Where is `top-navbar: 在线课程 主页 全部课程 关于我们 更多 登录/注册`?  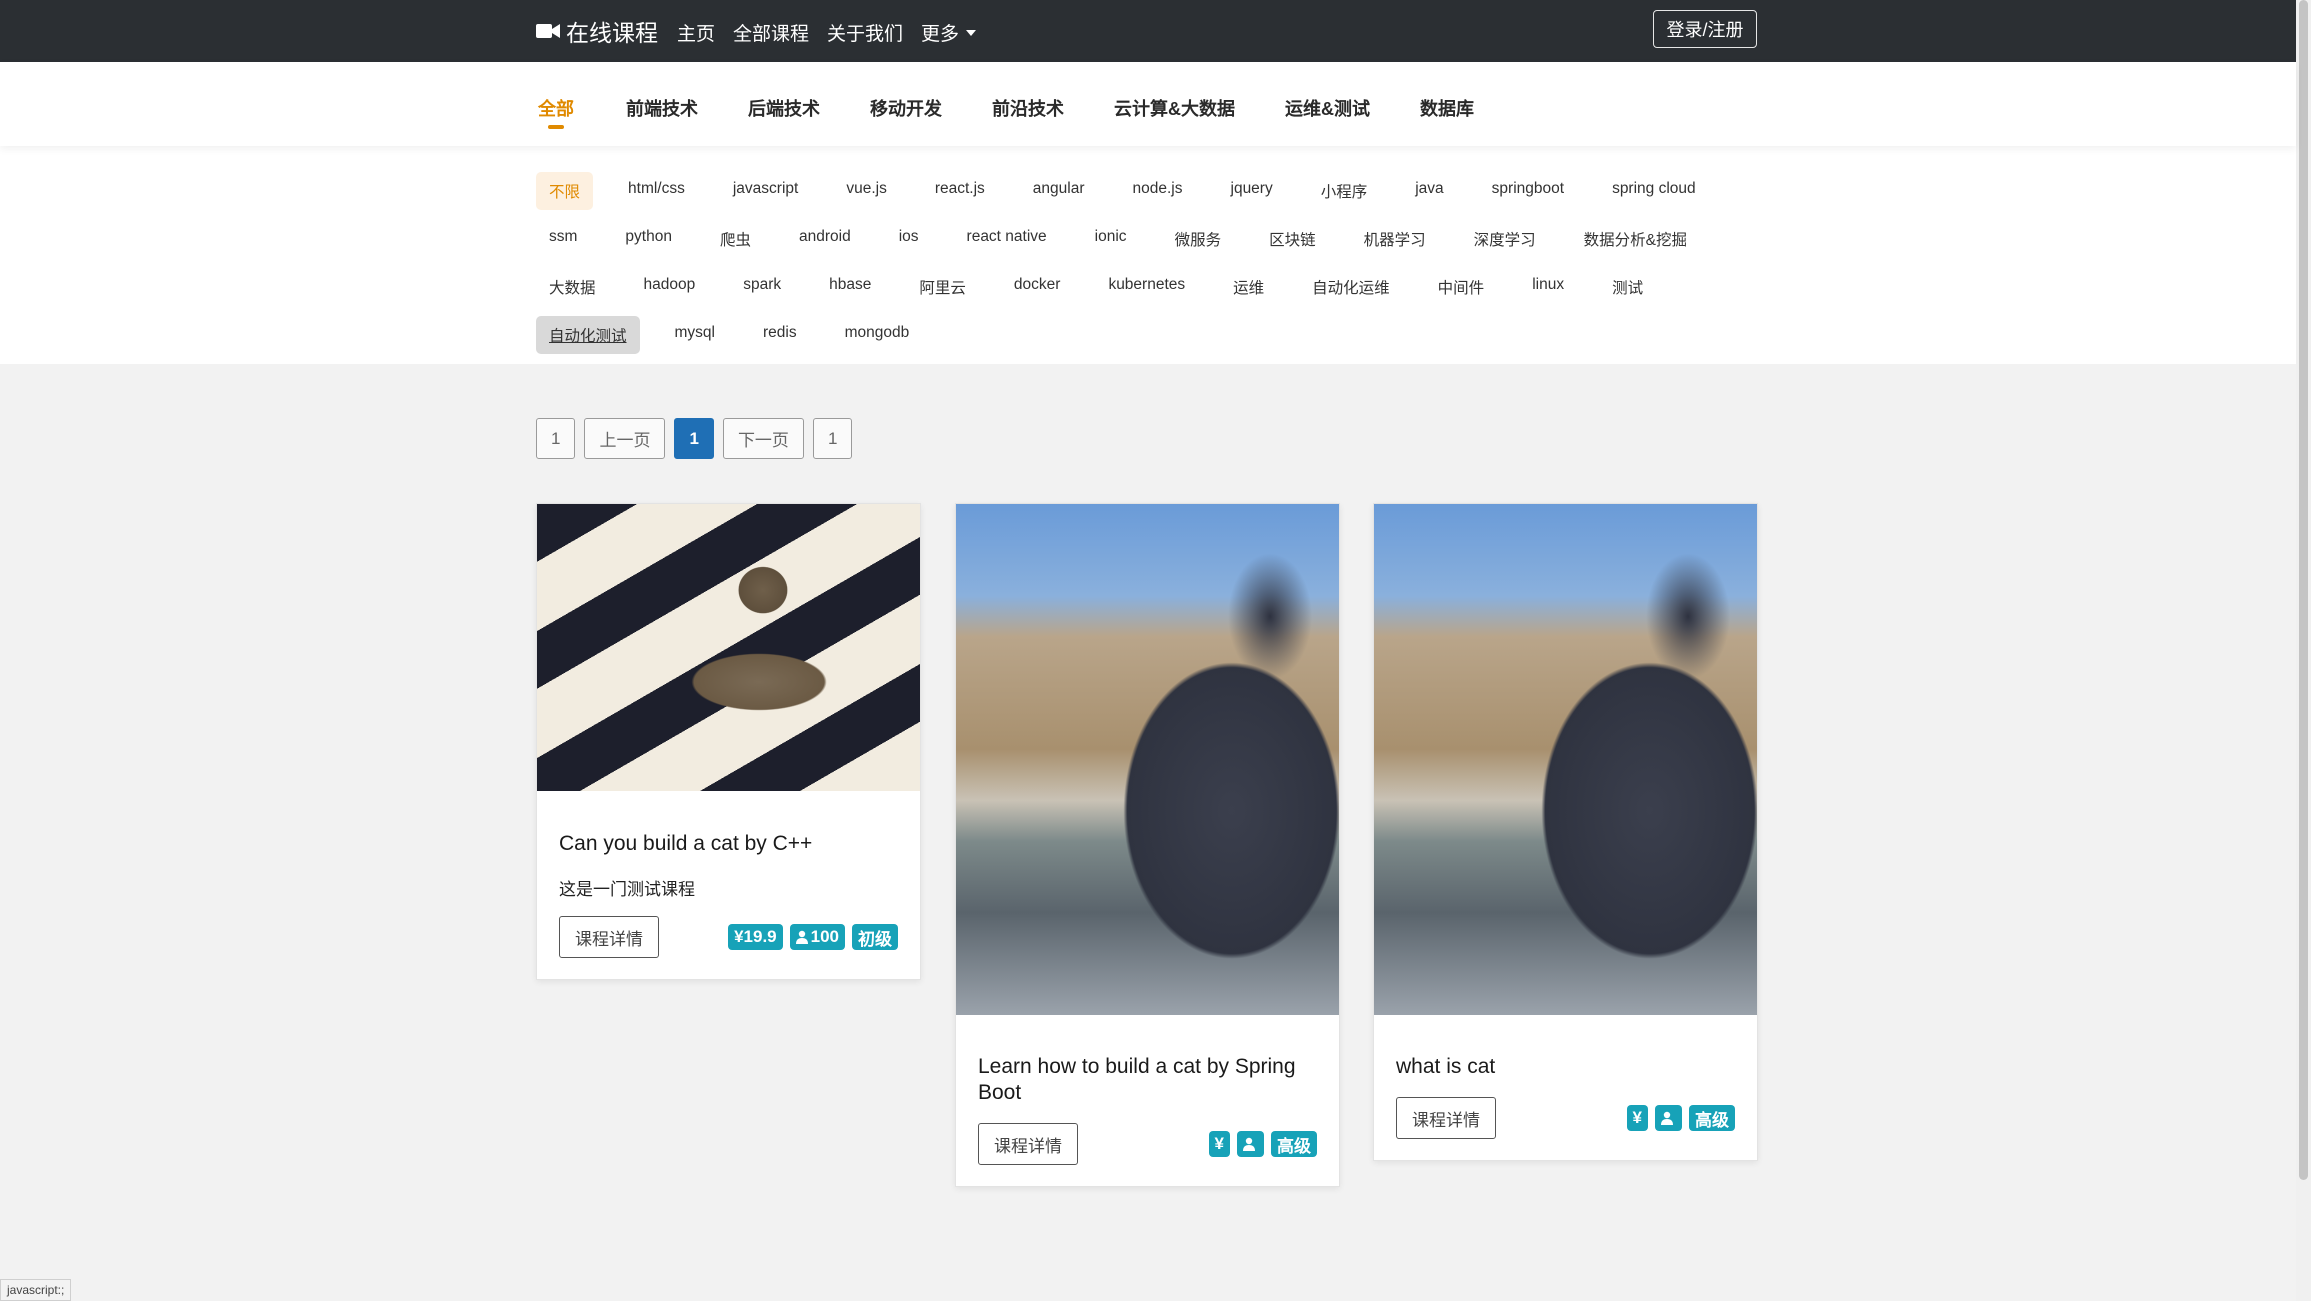
top-navbar: 在线课程 主页 全部课程 关于我们 更多 登录/注册 is located at coordinates (1148, 31).